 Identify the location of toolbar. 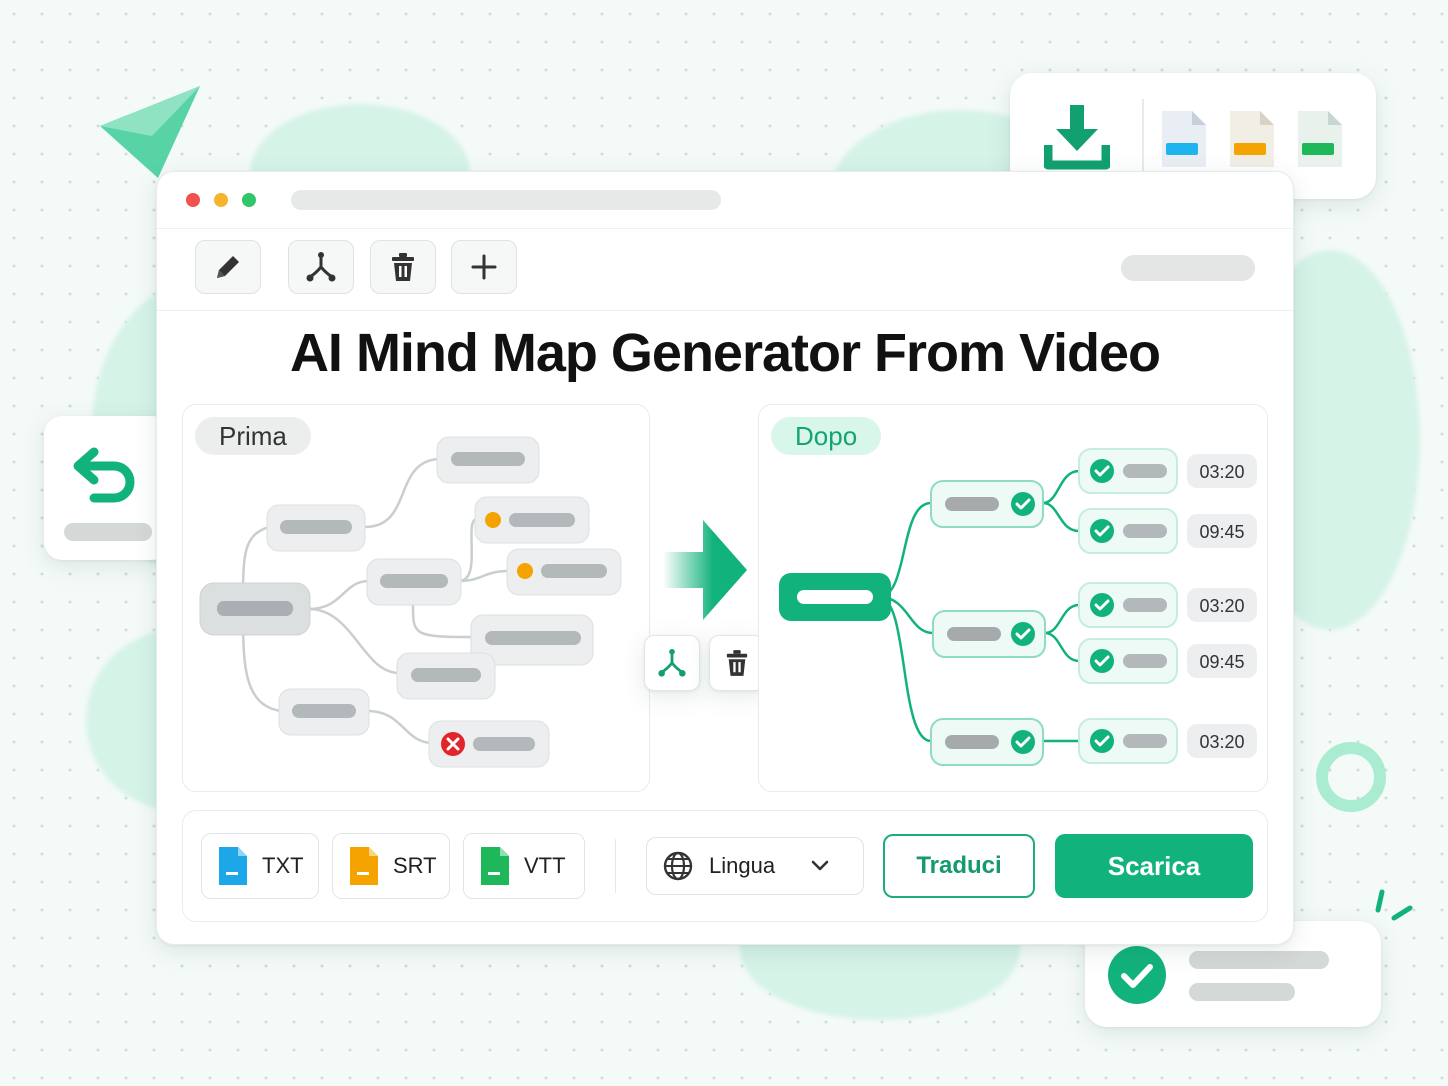
(725, 269).